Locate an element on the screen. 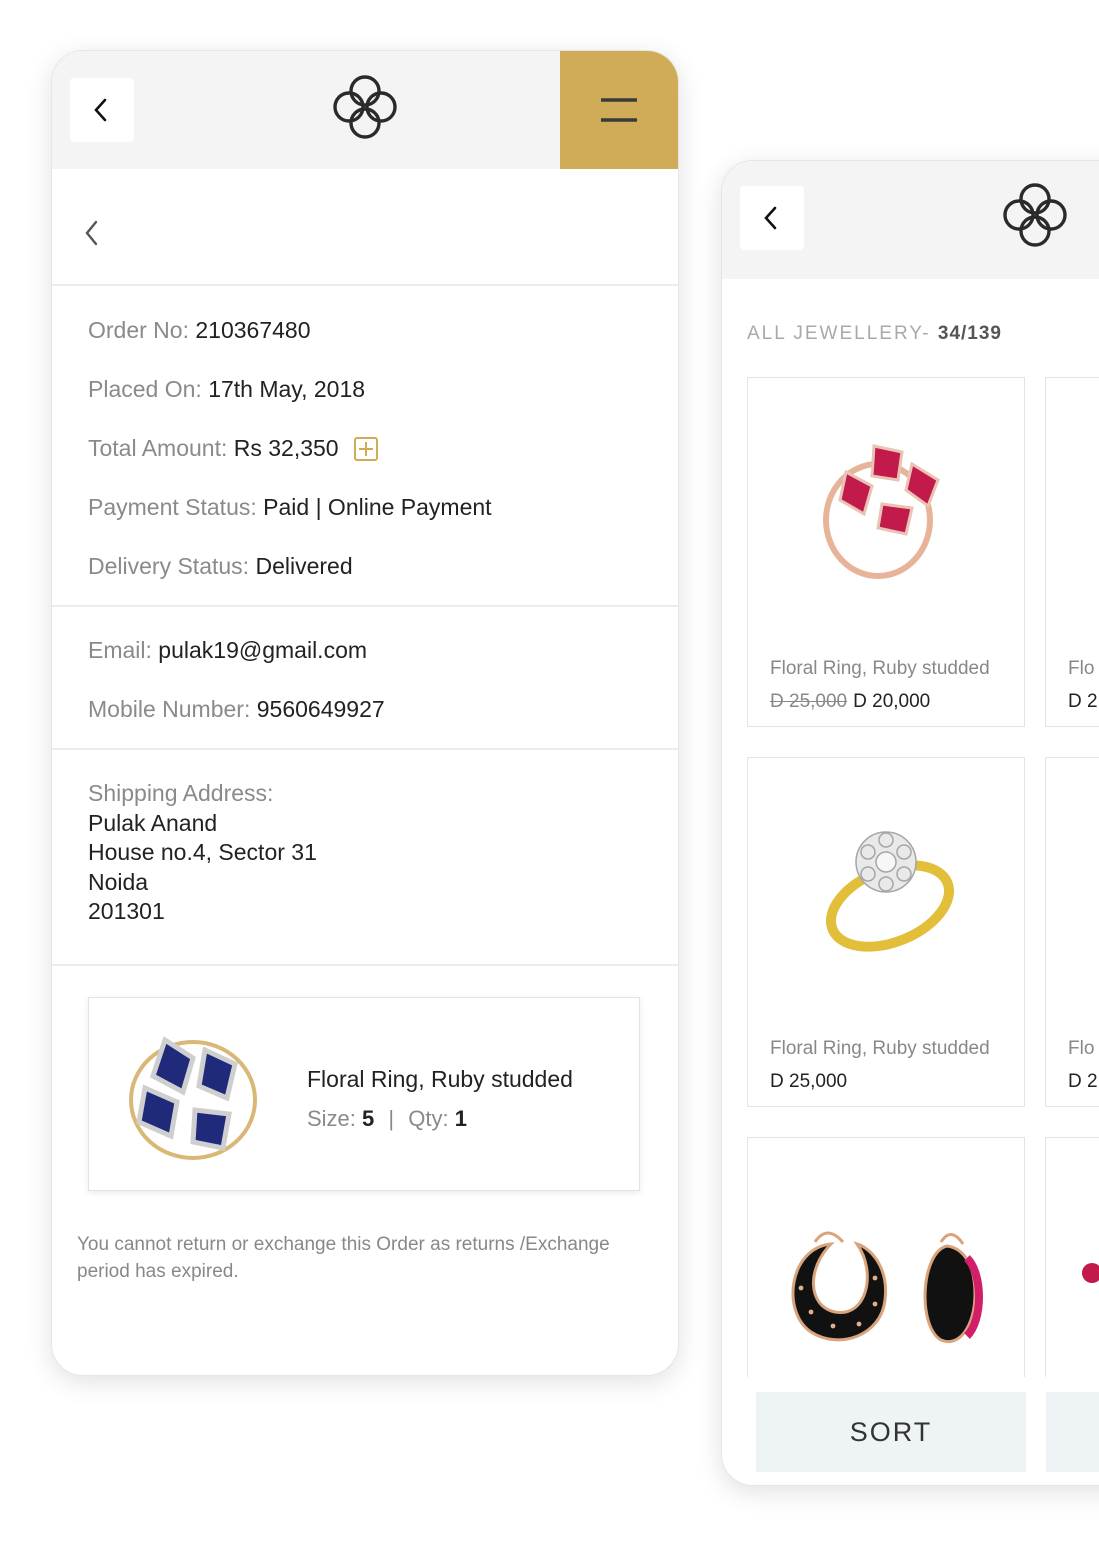  mobile-label: Mobile Number: is located at coordinates (169, 709).